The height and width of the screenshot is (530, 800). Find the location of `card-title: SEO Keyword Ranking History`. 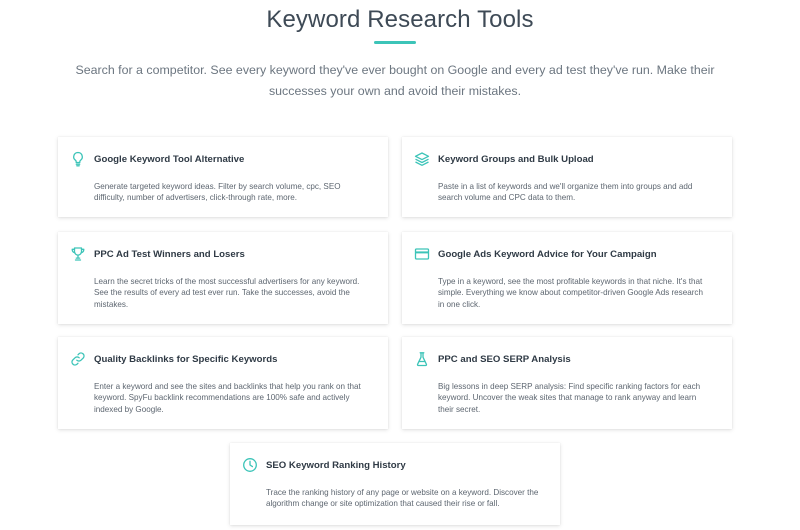

card-title: SEO Keyword Ranking History is located at coordinates (336, 465).